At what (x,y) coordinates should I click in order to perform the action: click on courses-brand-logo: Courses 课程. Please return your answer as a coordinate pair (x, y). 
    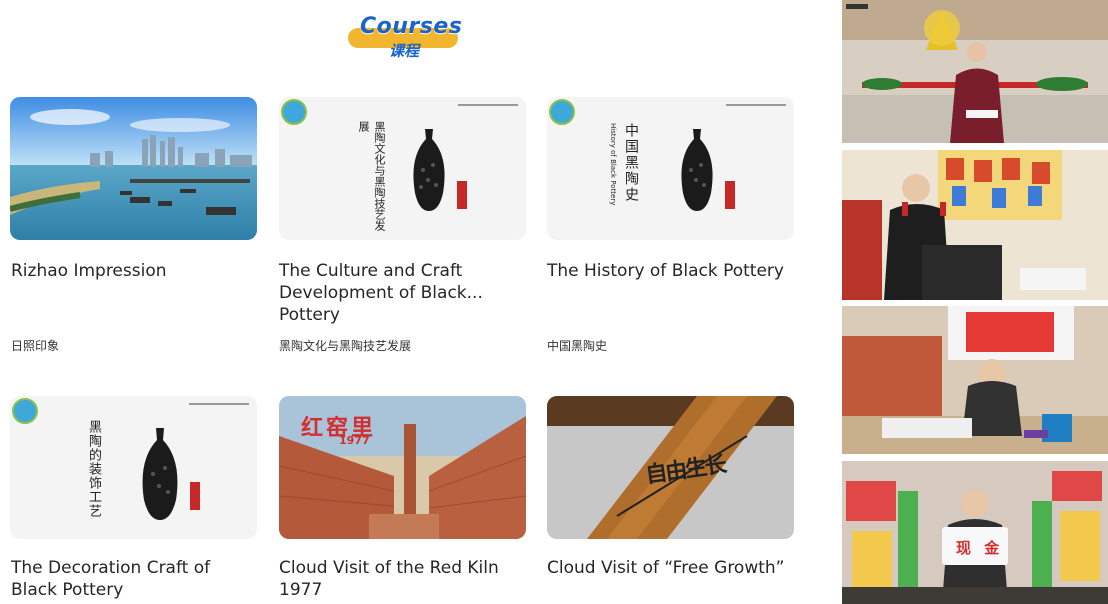
    Looking at the image, I should click on (405, 38).